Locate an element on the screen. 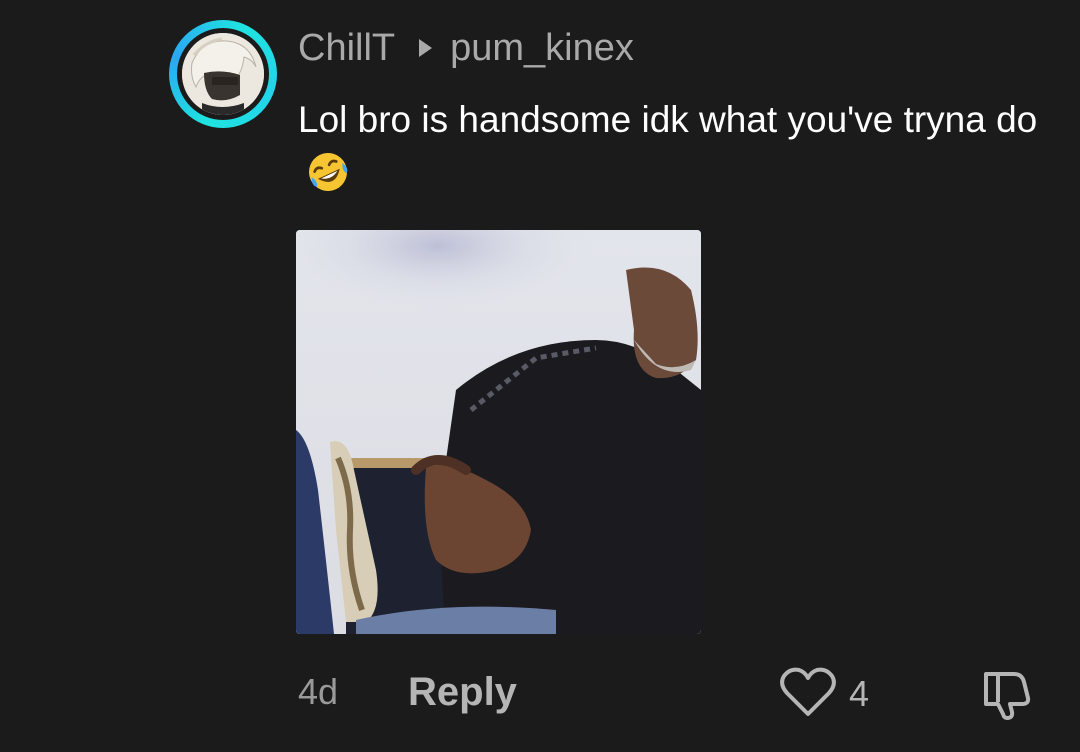 The height and width of the screenshot is (752, 1080). like-button: 4 is located at coordinates (824, 694).